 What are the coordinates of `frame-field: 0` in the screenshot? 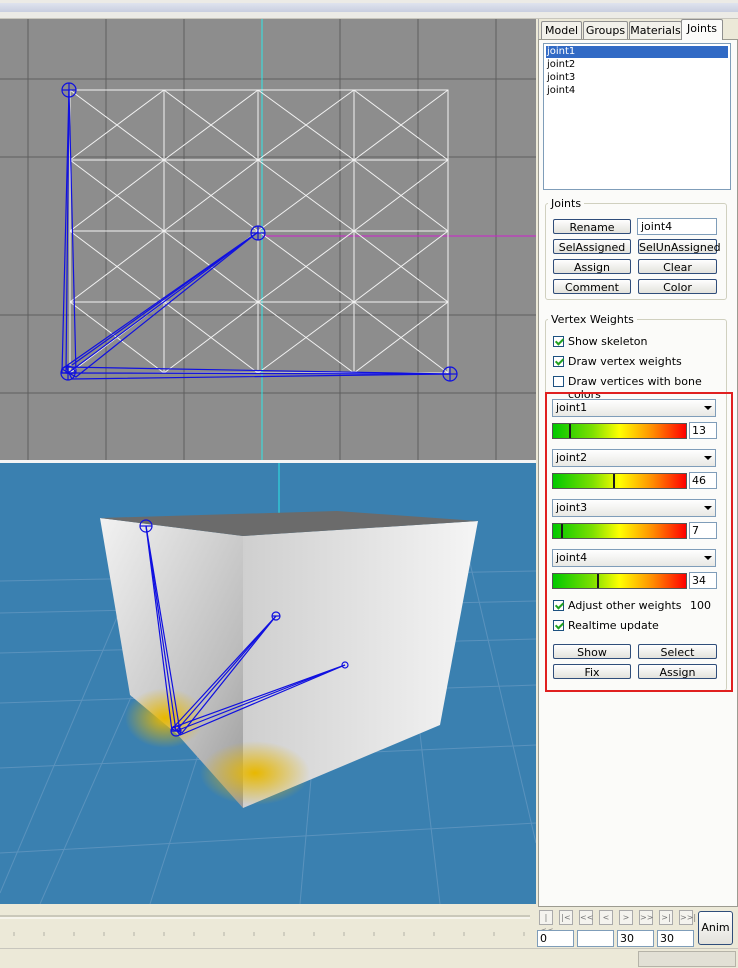 It's located at (555, 938).